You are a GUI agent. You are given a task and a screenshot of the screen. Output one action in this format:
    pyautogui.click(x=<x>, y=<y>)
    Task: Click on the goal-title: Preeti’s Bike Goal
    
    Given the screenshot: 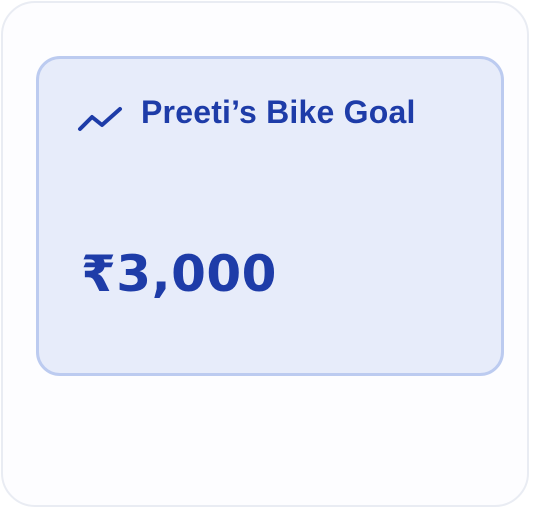 What is the action you would take?
    pyautogui.click(x=278, y=111)
    